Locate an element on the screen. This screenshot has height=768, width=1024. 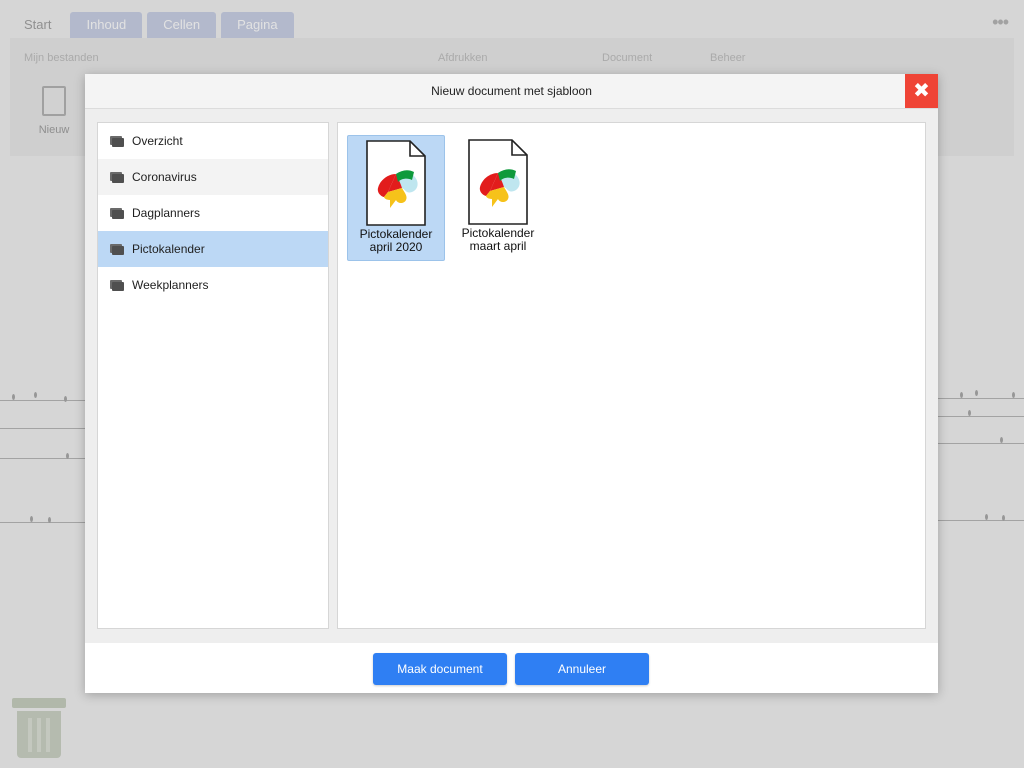
template-name-line2: april 2020 is located at coordinates (396, 247).